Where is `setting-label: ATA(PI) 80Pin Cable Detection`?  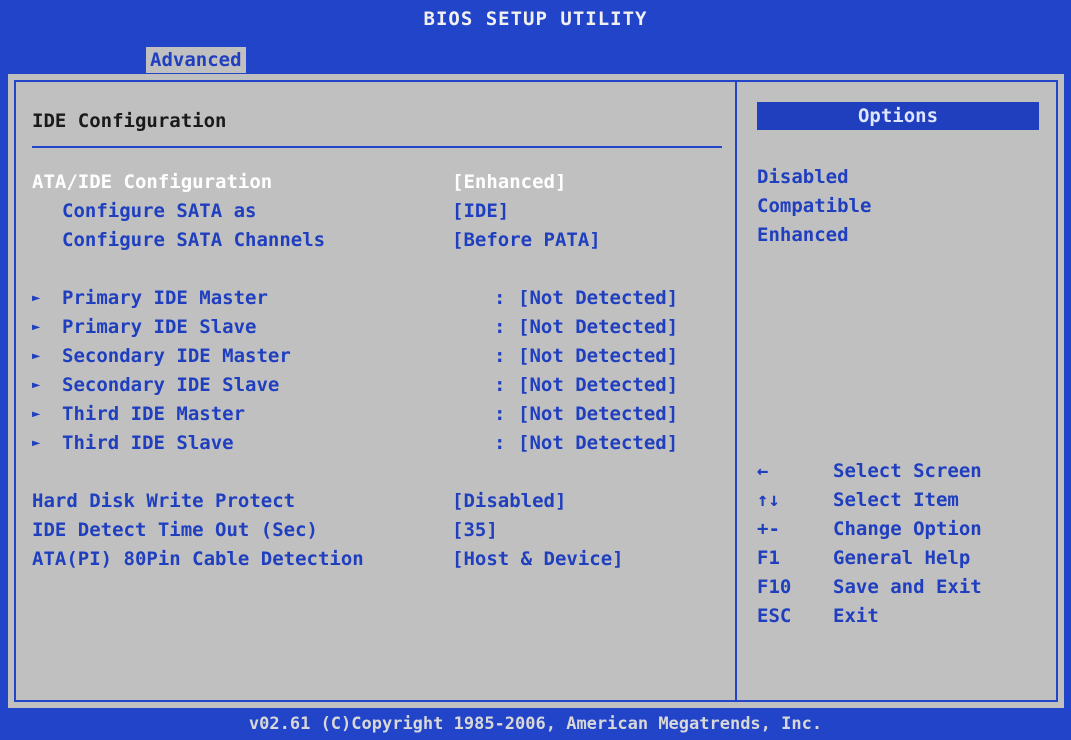
setting-label: ATA(PI) 80Pin Cable Detection is located at coordinates (198, 559).